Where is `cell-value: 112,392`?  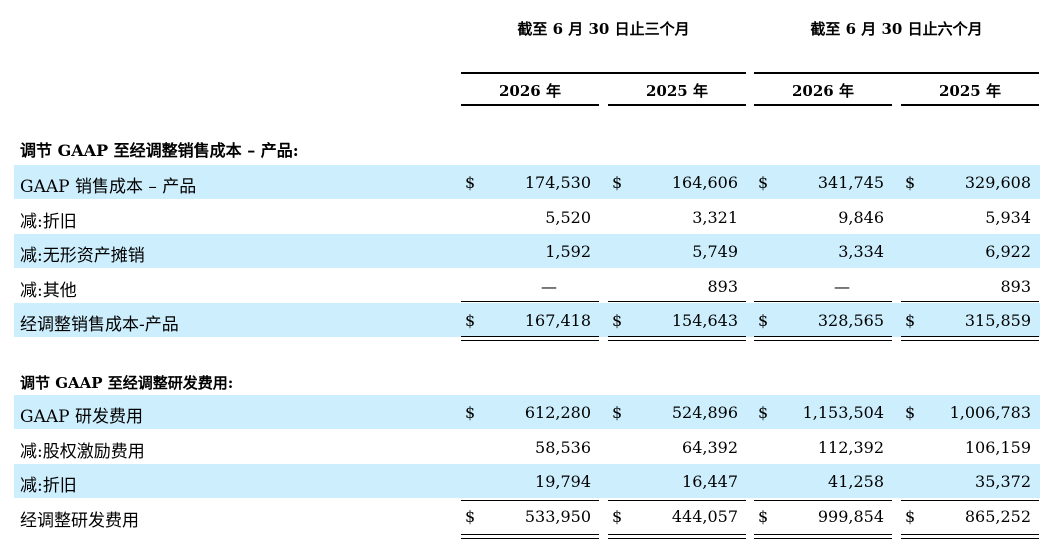
cell-value: 112,392 is located at coordinates (850, 447).